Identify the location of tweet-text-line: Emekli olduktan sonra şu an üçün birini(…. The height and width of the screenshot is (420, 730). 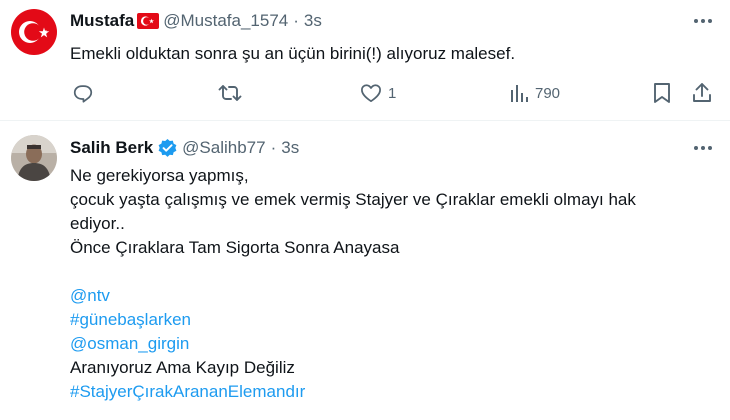
(293, 53).